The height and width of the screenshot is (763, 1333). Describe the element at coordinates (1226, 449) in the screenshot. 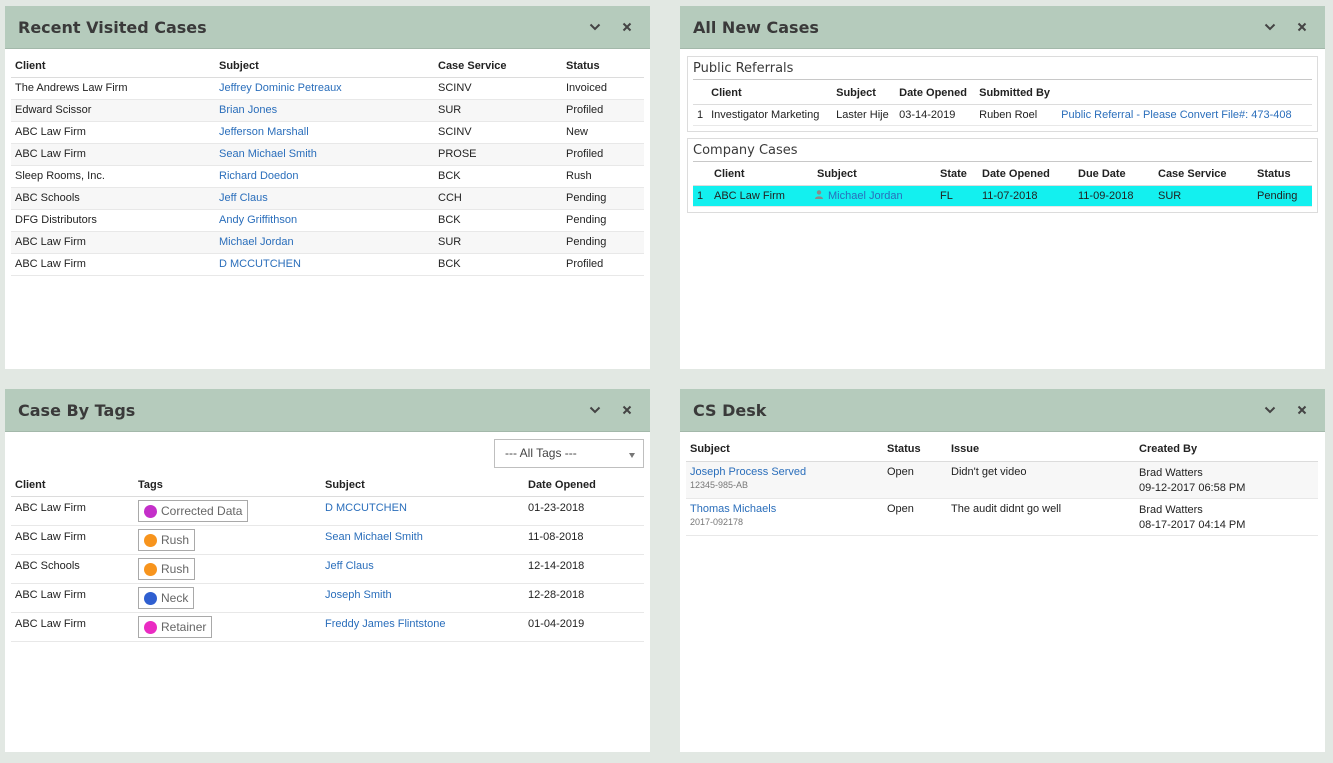

I see `col-created-by: Created By` at that location.